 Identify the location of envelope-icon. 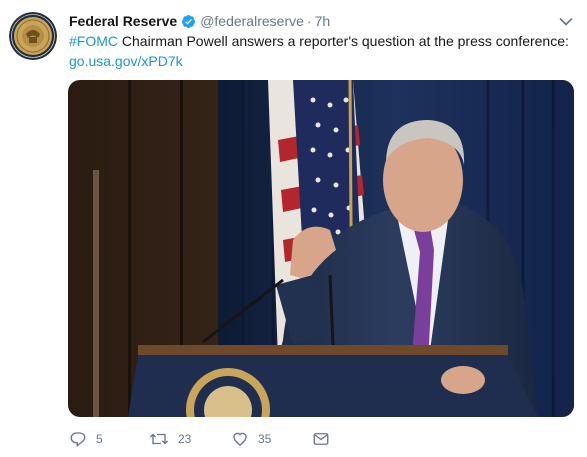
(321, 439).